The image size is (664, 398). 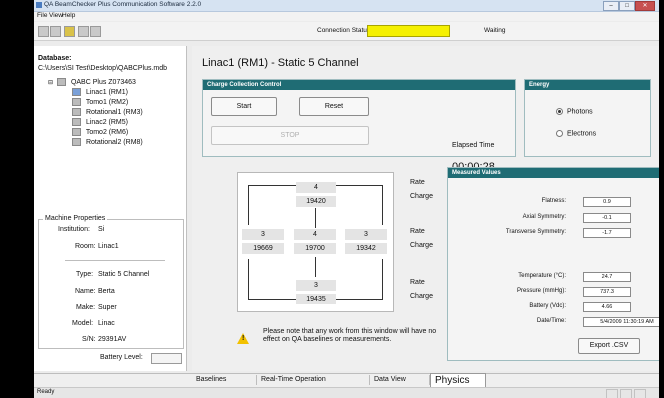 I want to click on make-value: Super, so click(x=107, y=307).